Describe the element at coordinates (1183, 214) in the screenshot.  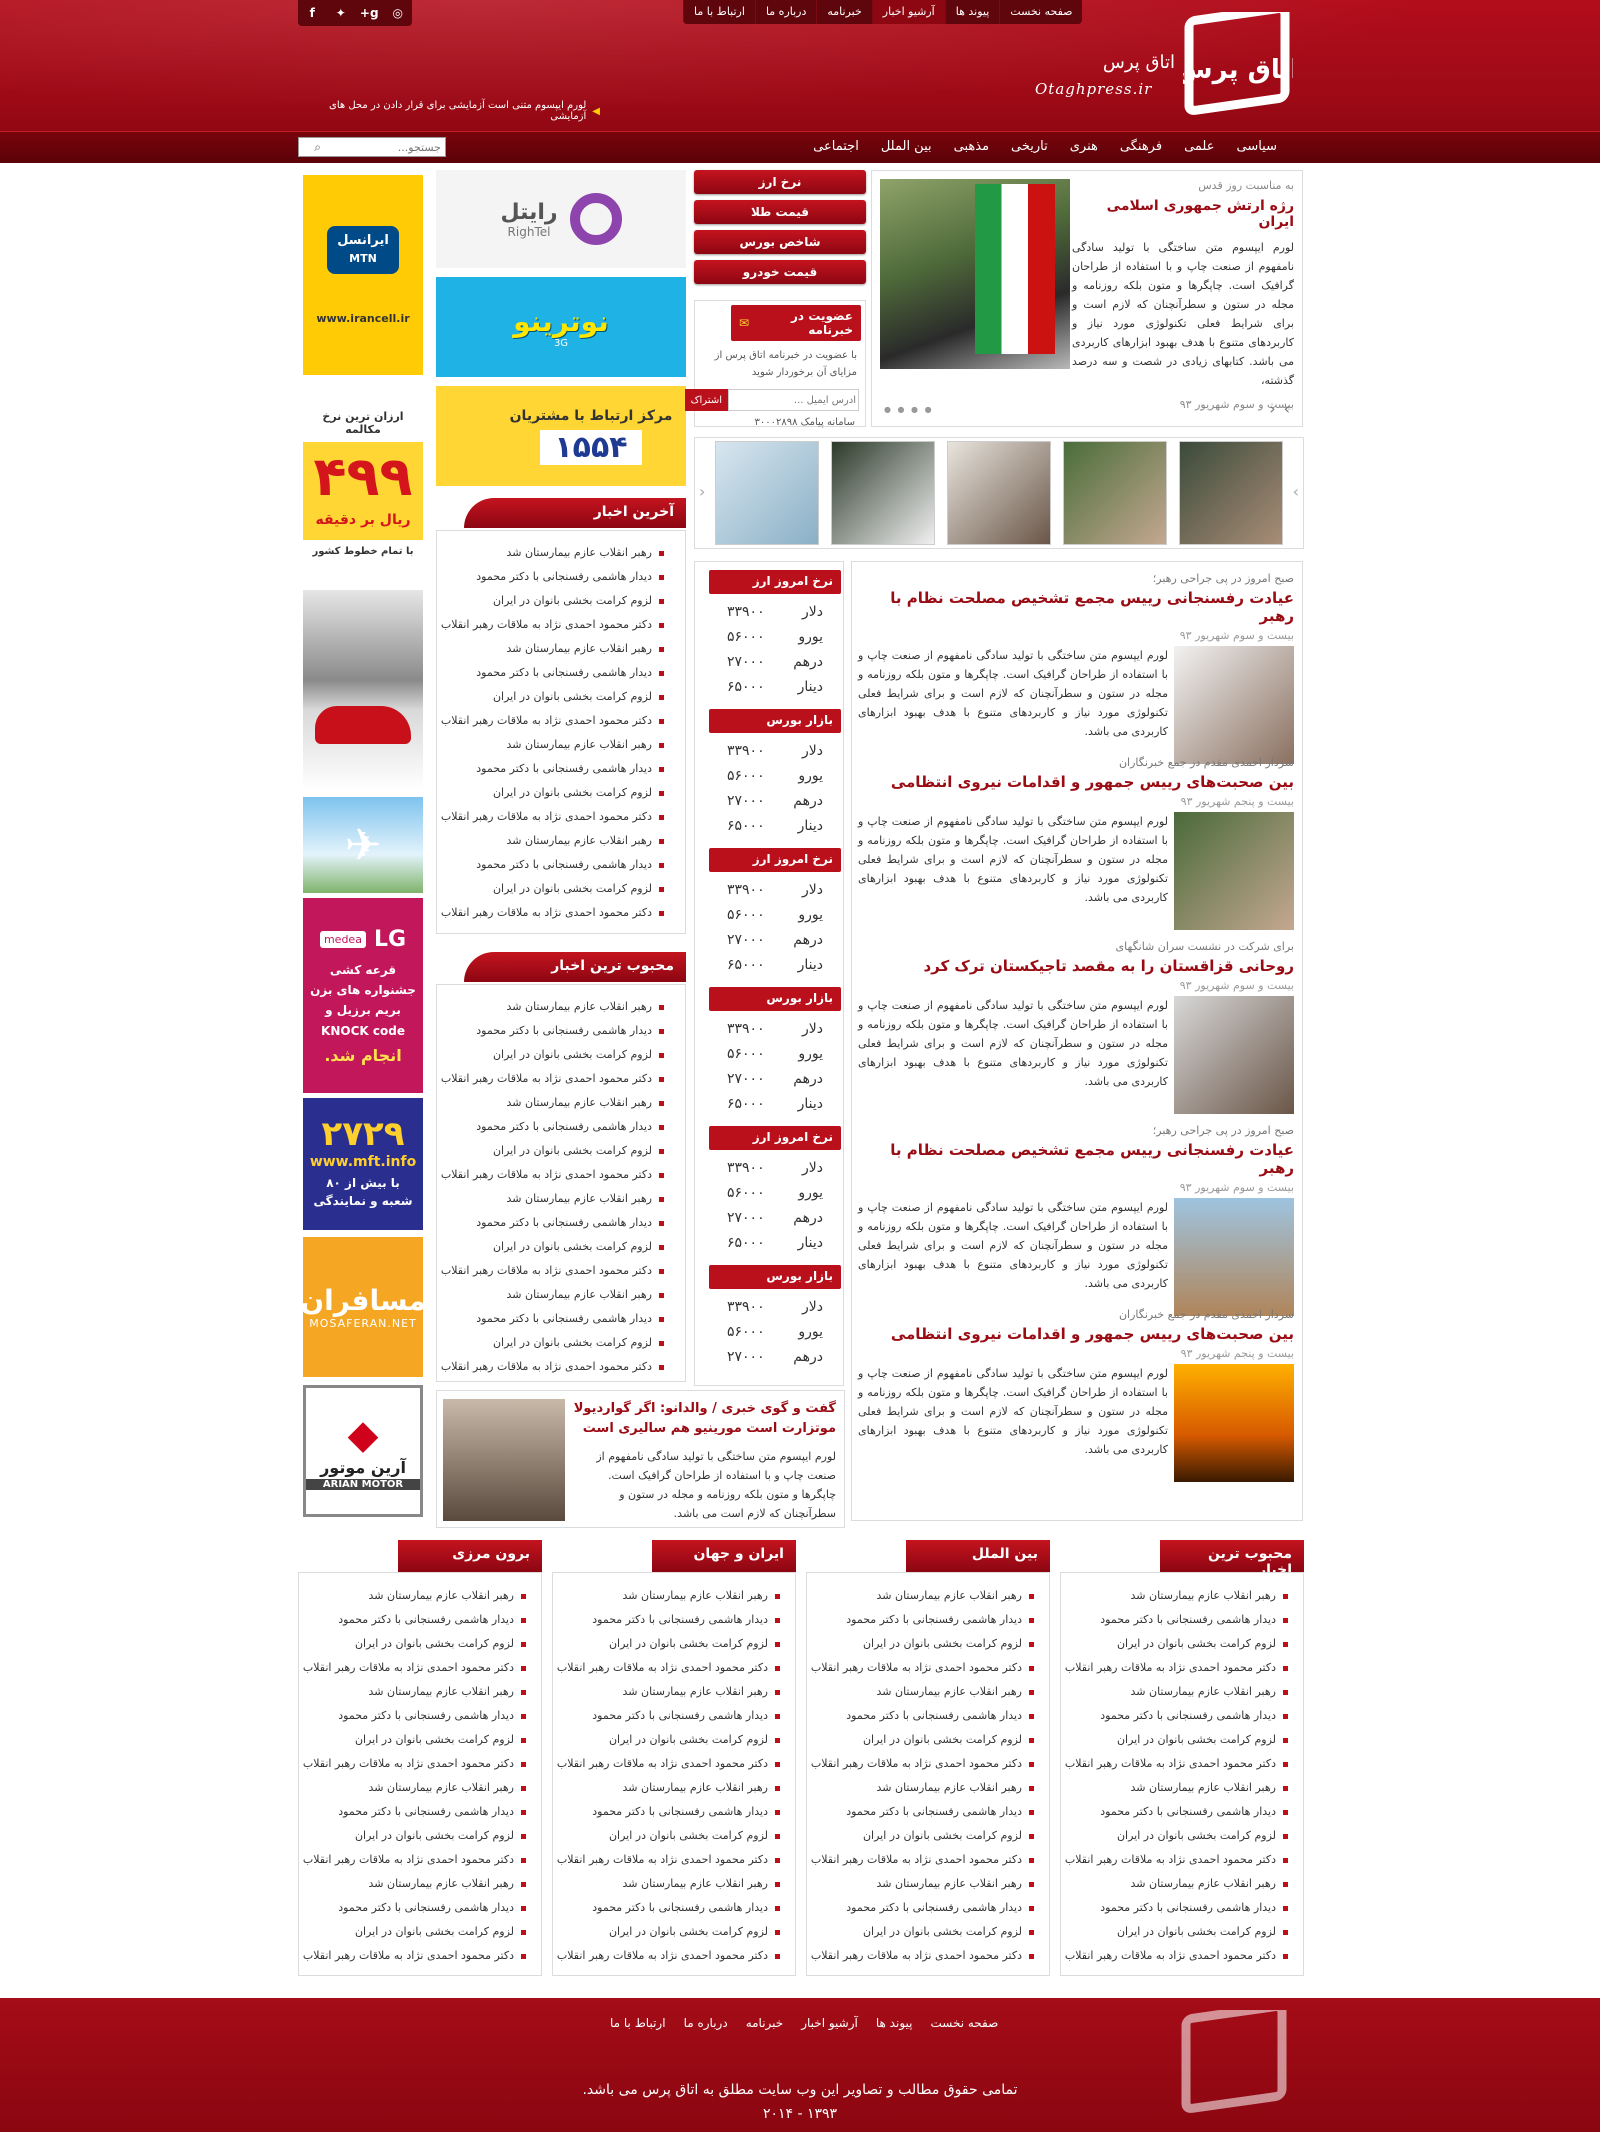
I see `slider-title: رژه ارتش جمهوری اسلامی ایران` at that location.